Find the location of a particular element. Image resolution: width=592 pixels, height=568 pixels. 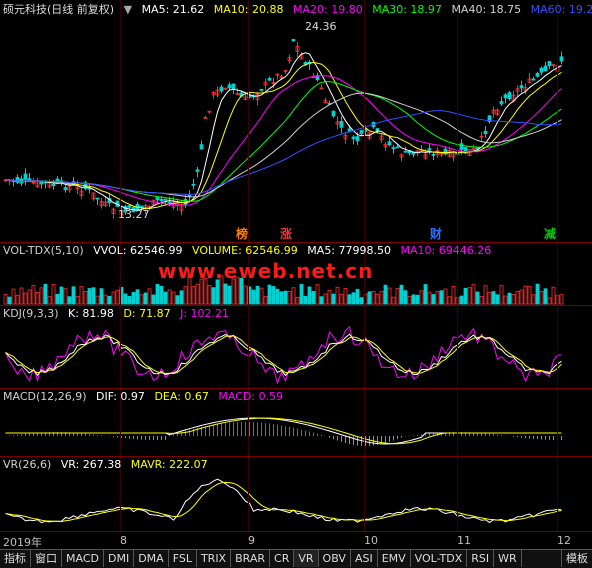

tab-dma: DMA is located at coordinates (151, 558).